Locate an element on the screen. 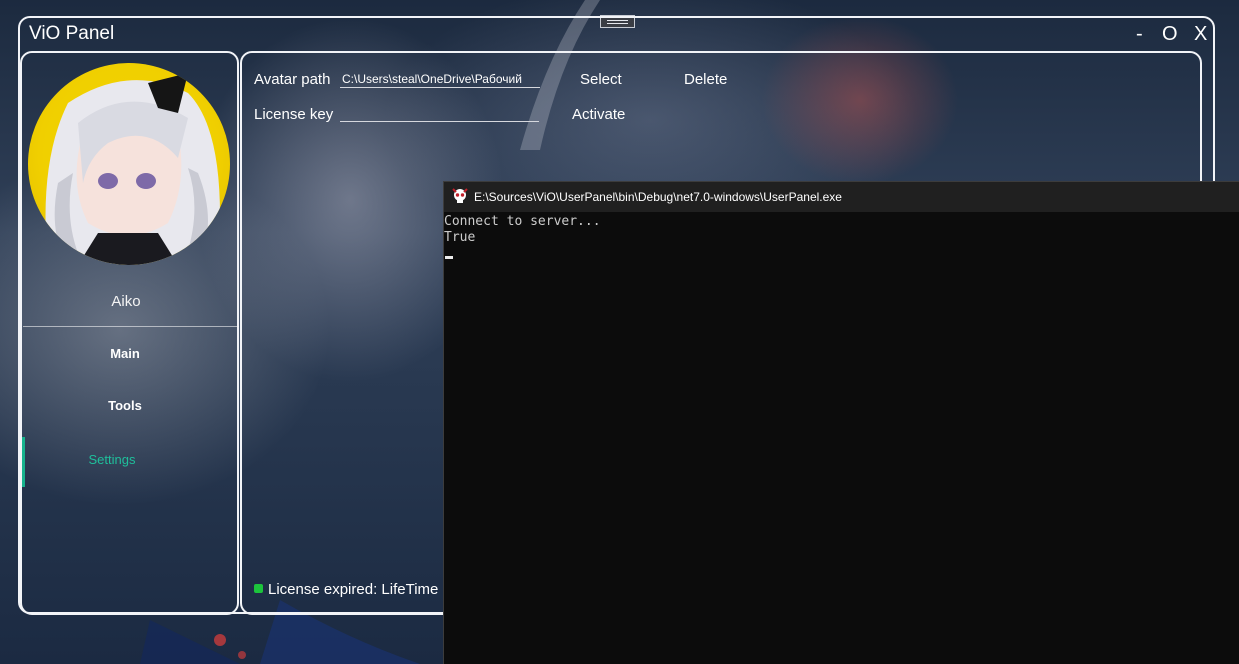  select-button: Select is located at coordinates (601, 79).